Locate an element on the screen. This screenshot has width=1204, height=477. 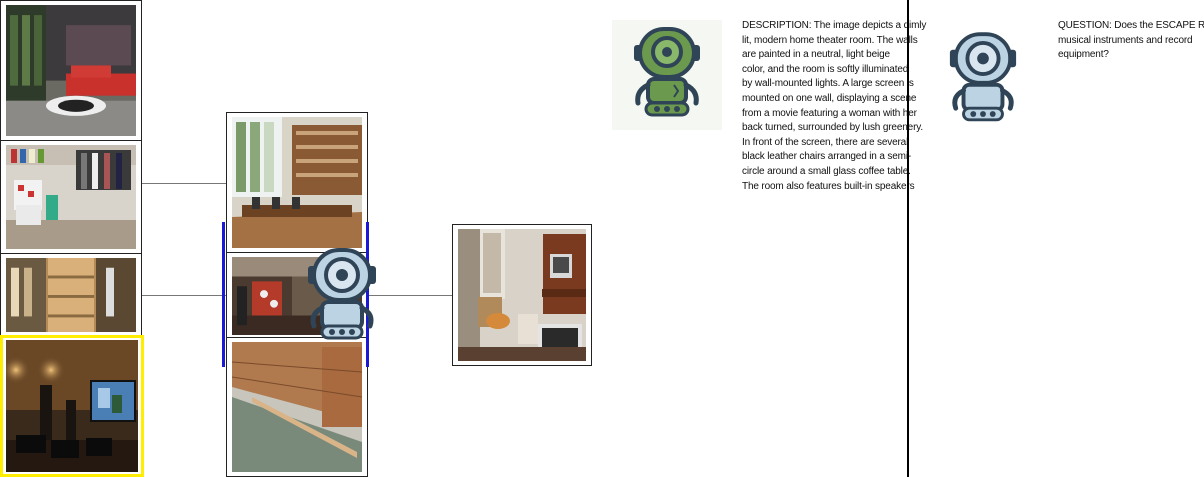
connector-line-closet is located at coordinates (184, 183).